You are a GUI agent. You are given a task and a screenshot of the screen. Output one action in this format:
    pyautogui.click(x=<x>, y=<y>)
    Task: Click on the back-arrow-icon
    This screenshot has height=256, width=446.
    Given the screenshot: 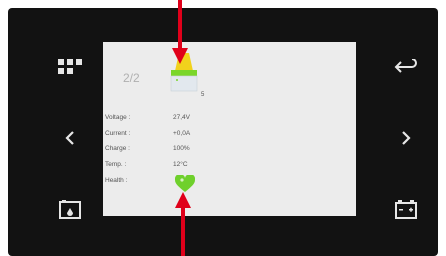 What is the action you would take?
    pyautogui.click(x=405, y=66)
    